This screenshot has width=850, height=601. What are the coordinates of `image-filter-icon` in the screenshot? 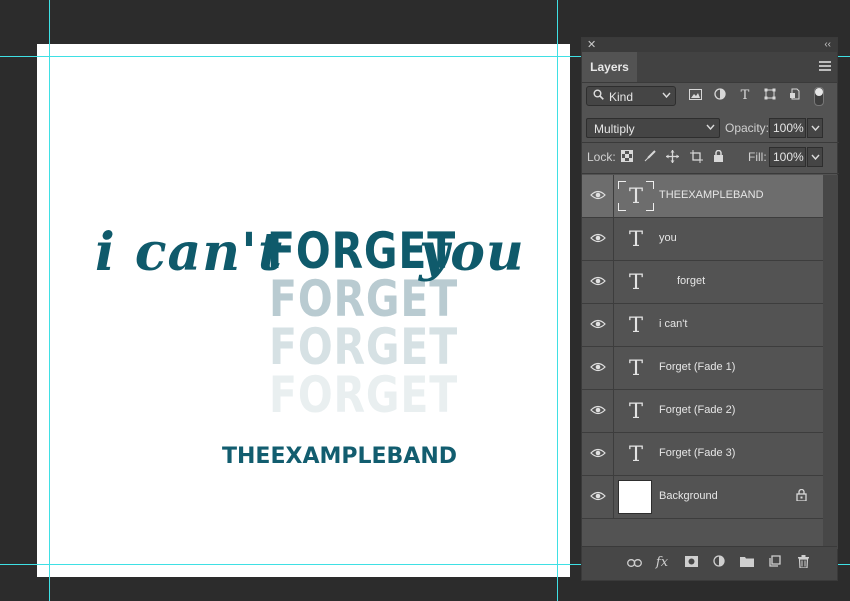 It's located at (695, 96).